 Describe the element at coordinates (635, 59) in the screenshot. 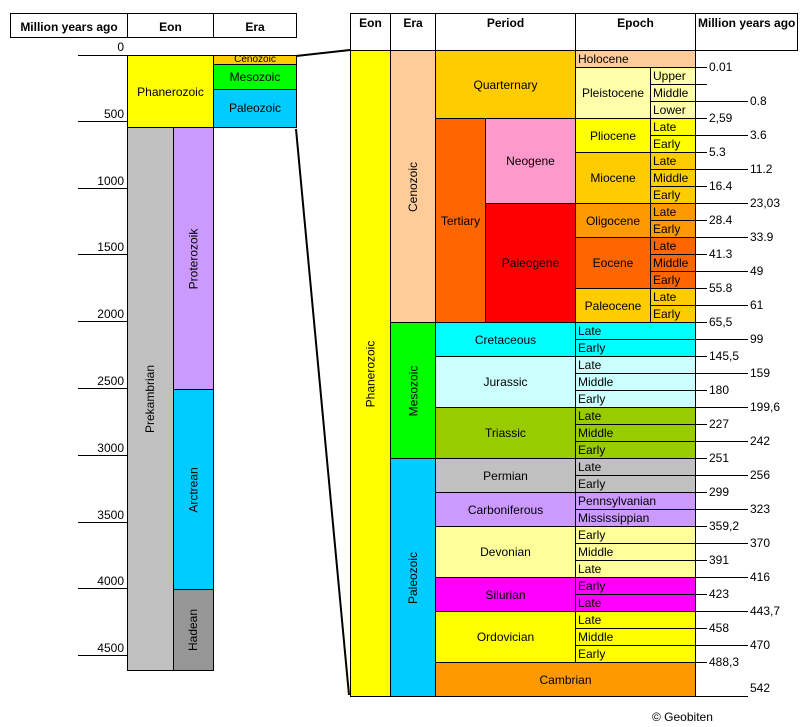

I see `epoch-holocene: Holocene` at that location.